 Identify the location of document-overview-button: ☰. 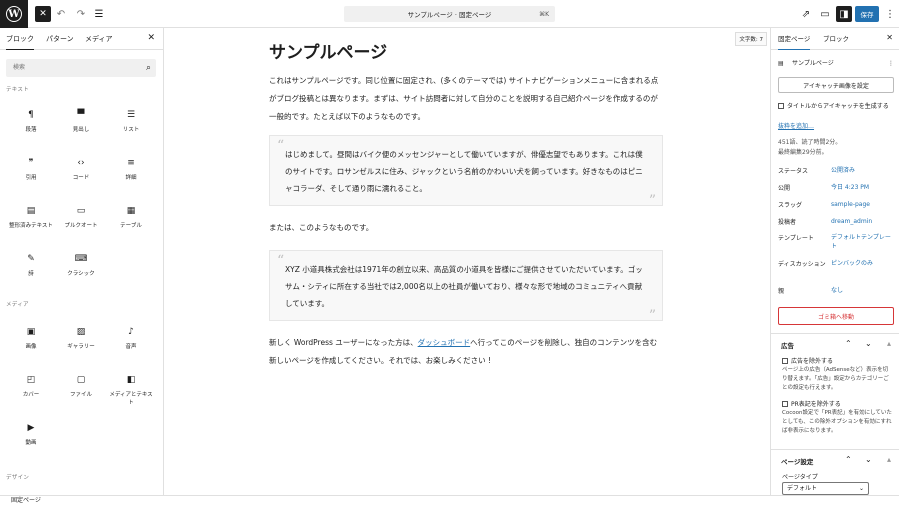
(99, 14).